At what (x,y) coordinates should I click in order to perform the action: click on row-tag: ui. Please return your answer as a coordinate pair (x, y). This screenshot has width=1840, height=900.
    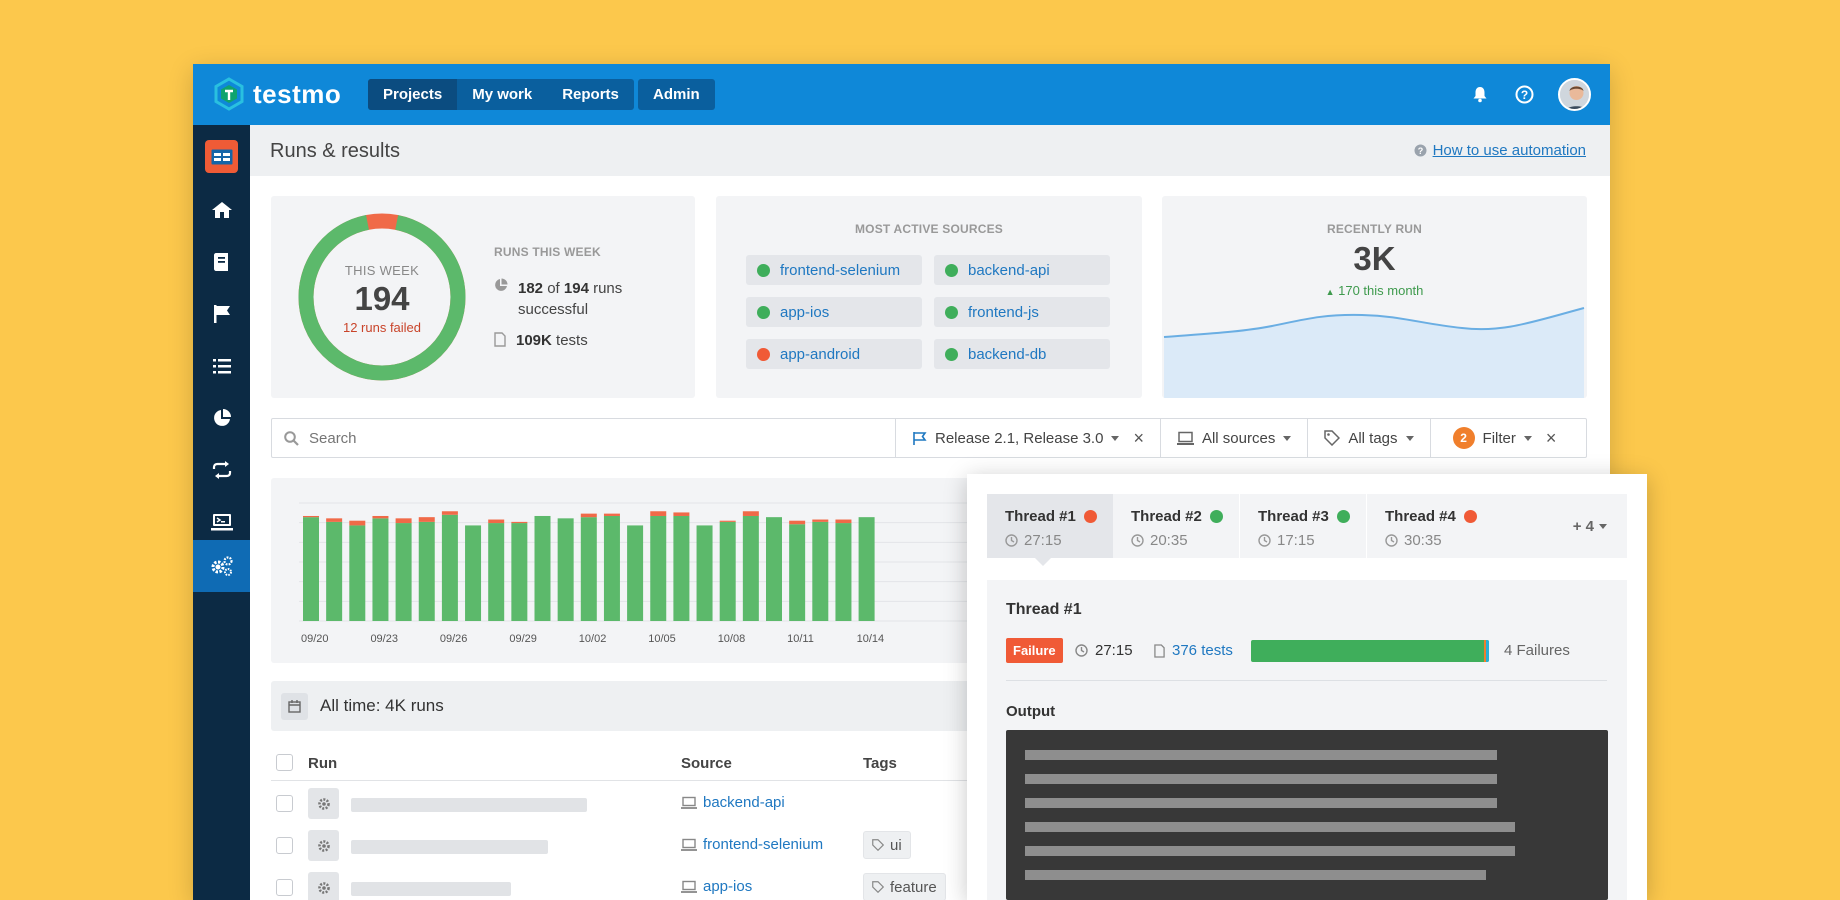
    Looking at the image, I should click on (887, 845).